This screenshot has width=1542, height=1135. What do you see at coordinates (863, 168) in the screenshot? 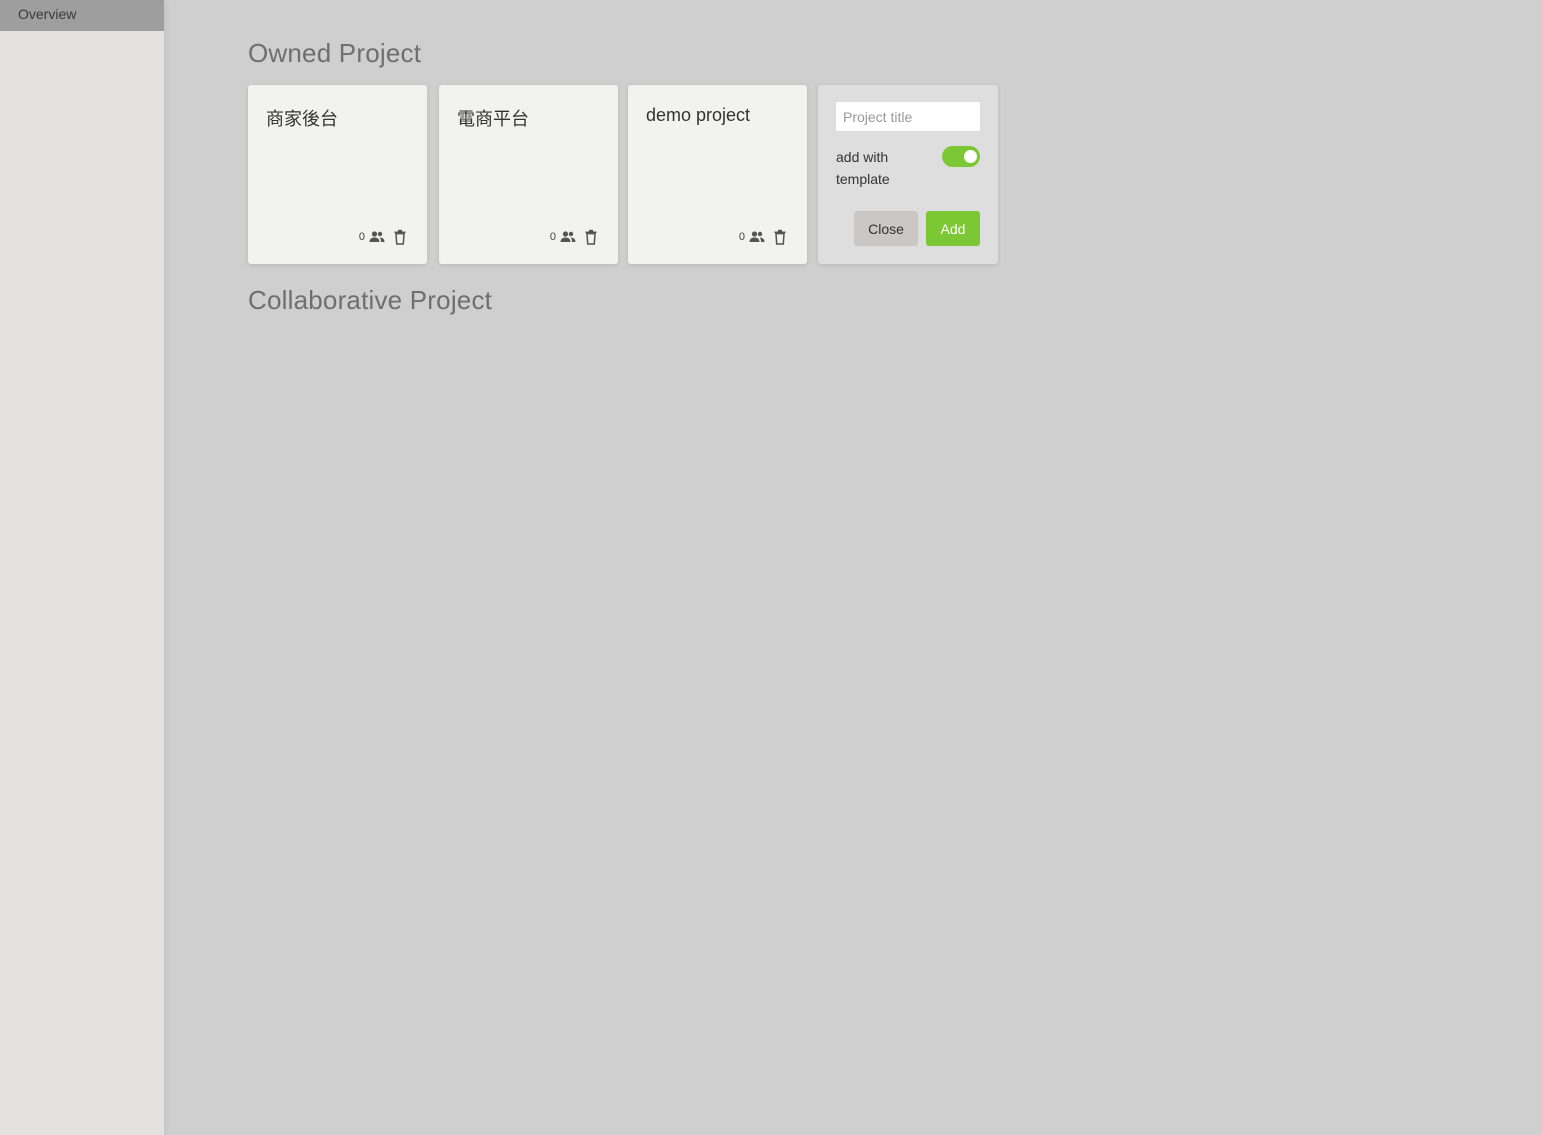
I see `template-toggle-label: add with template` at bounding box center [863, 168].